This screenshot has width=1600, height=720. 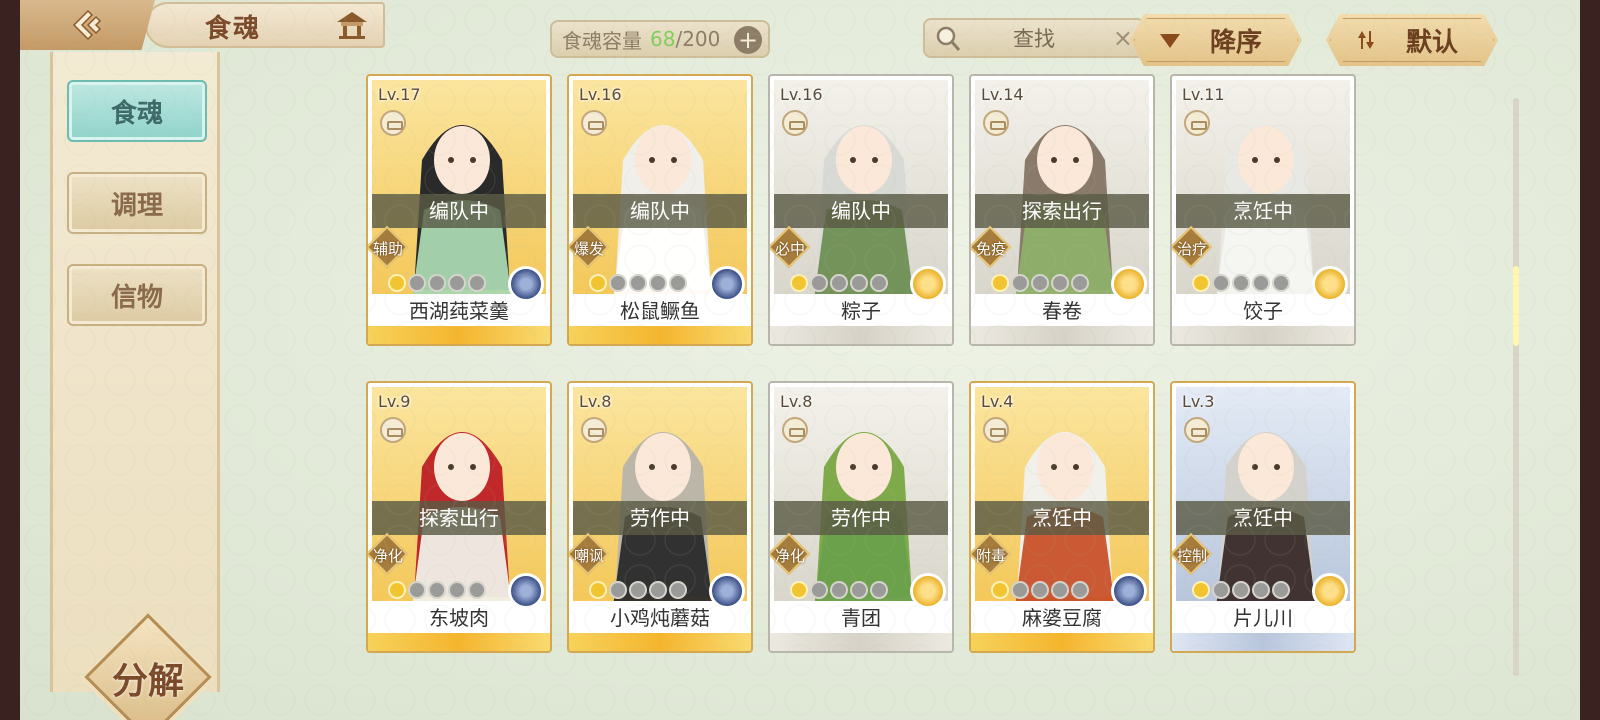 I want to click on add-capacity-button: +, so click(x=748, y=40).